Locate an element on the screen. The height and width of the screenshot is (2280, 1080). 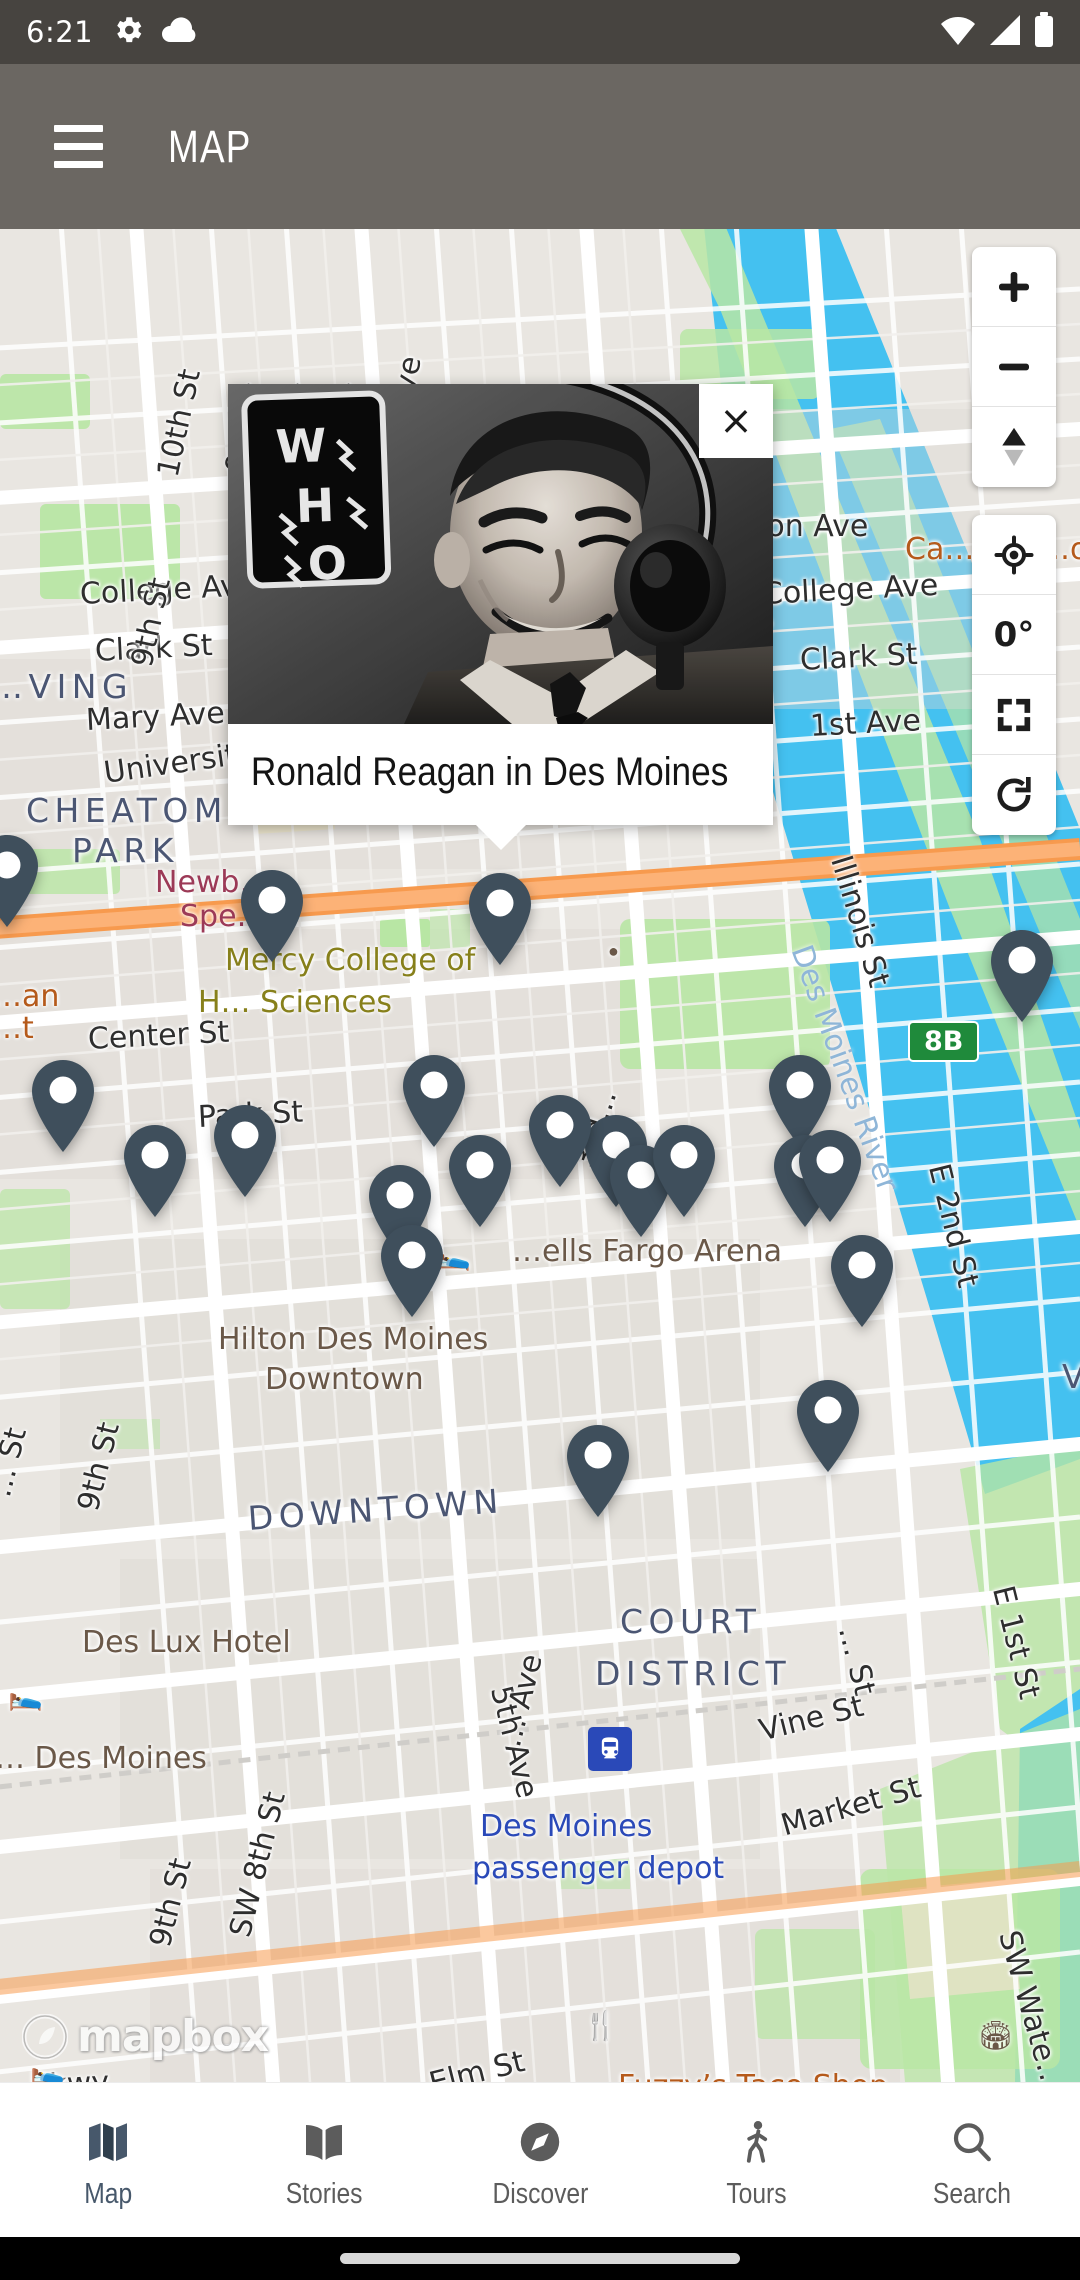
nav-label: Stories is located at coordinates (324, 2193).